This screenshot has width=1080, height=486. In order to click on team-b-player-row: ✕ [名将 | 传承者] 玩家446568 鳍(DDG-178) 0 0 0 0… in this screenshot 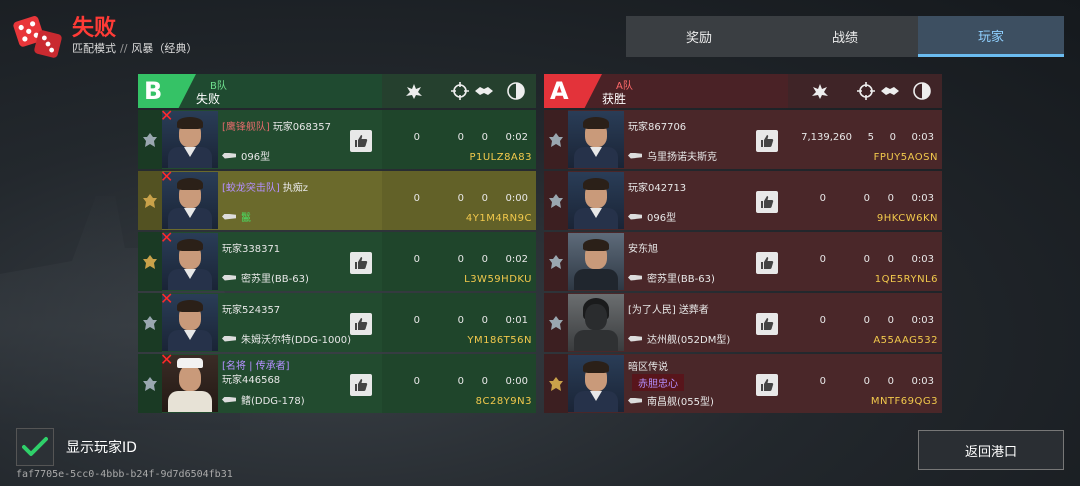, I will do `click(337, 382)`.